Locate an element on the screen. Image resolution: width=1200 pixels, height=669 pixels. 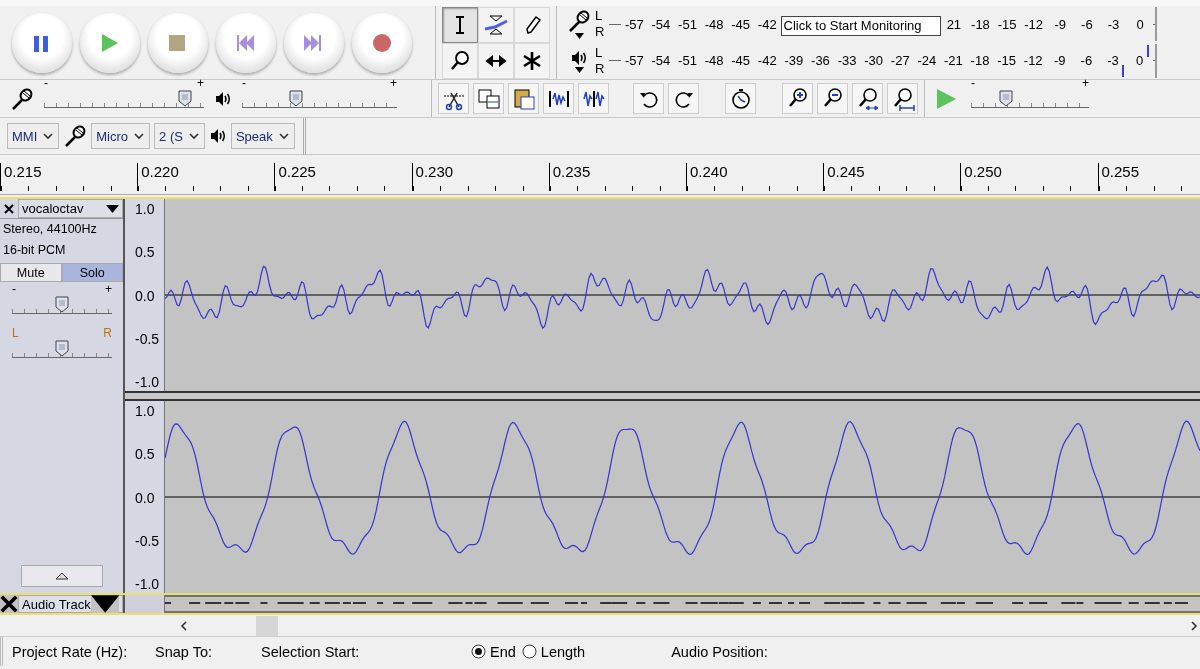
field-label: Audio Position: is located at coordinates (720, 651).